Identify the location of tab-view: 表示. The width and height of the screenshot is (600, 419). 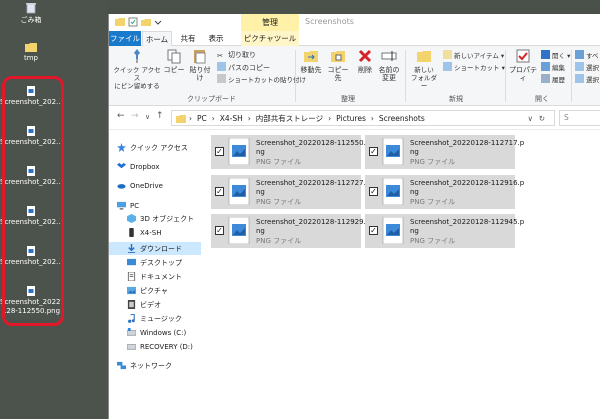
(216, 38).